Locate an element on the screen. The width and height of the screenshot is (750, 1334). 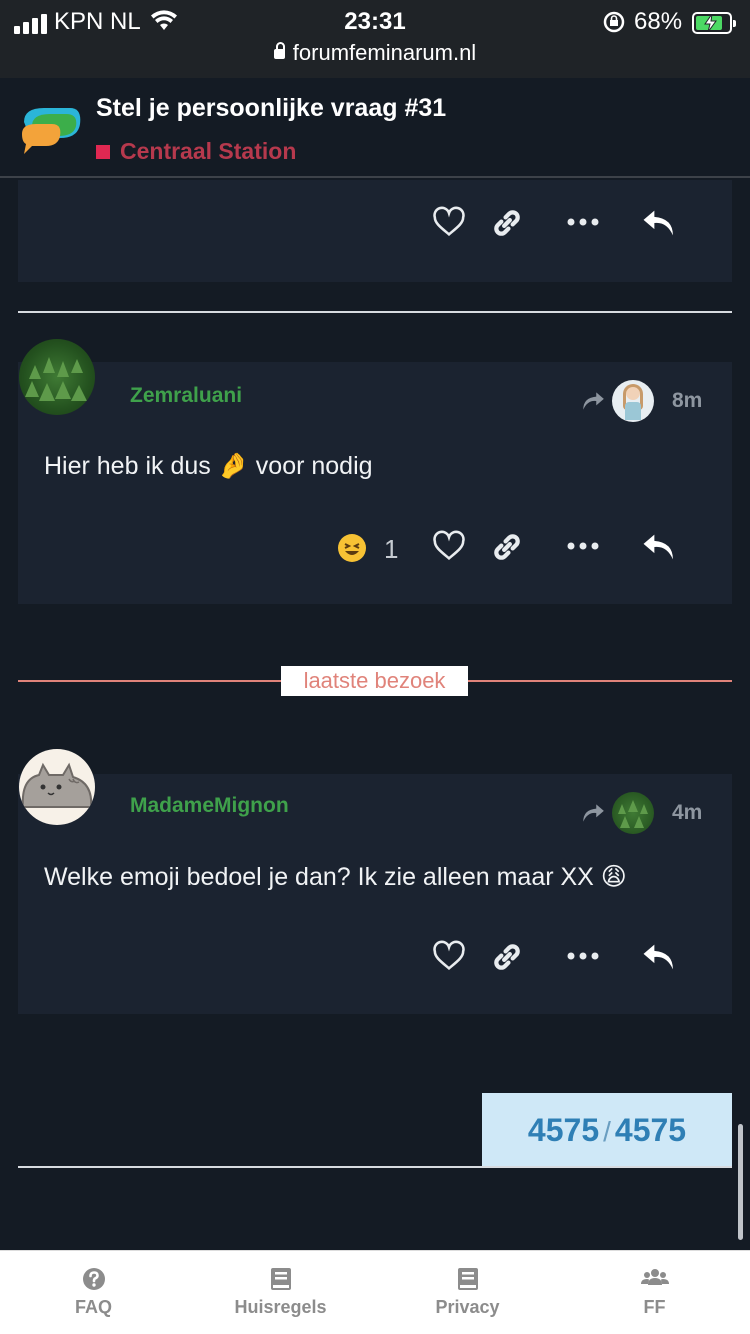
nav-item-privacy: Privacy is located at coordinates (467, 1292).